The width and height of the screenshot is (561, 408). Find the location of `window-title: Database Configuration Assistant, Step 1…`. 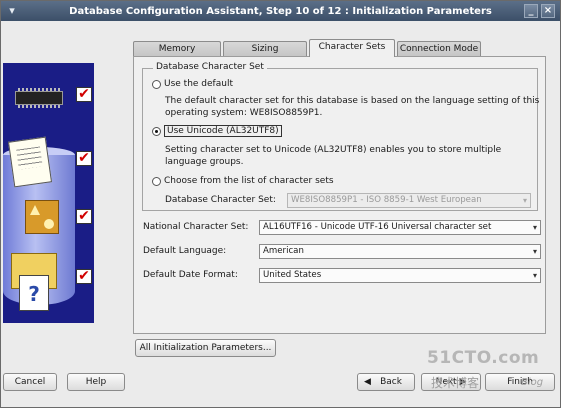

window-title: Database Configuration Assistant, Step 1… is located at coordinates (280, 11).